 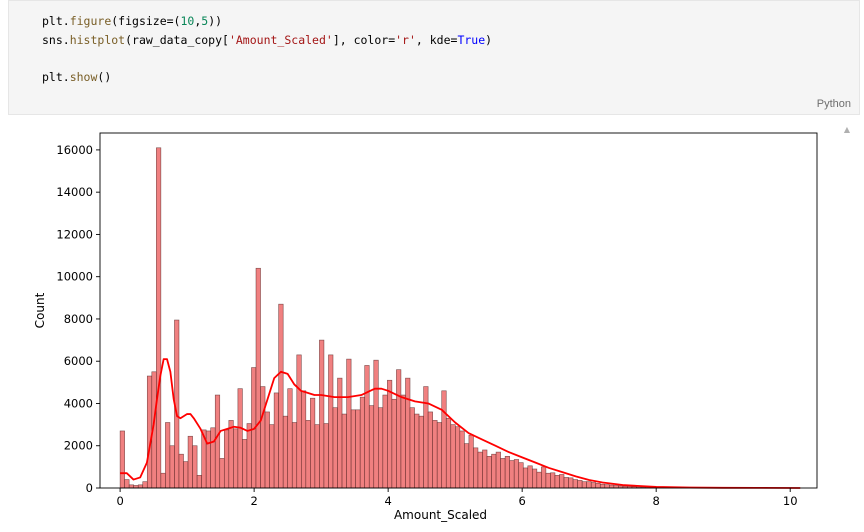 I want to click on x-tick-label: 8, so click(x=656, y=501).